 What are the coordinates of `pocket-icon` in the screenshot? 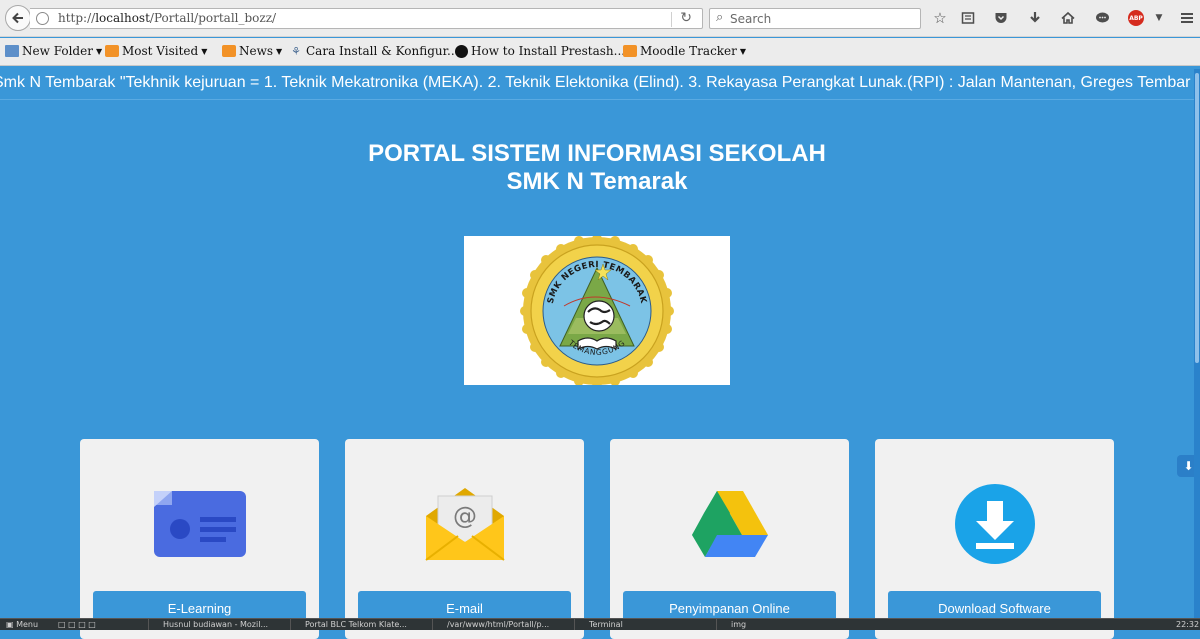 It's located at (1001, 18).